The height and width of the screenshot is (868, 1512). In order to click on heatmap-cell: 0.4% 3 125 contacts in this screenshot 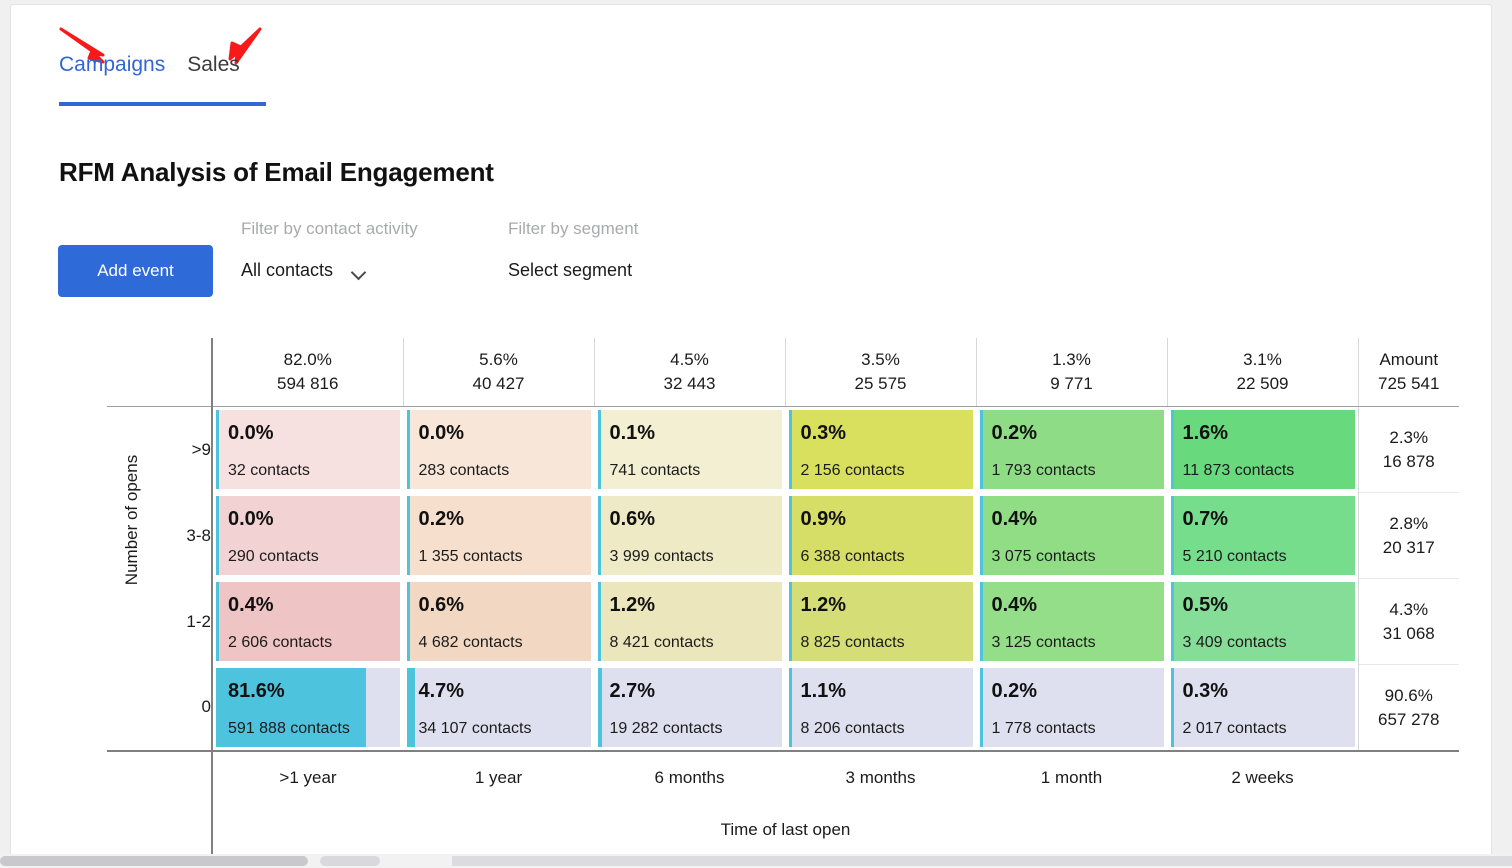, I will do `click(1071, 621)`.